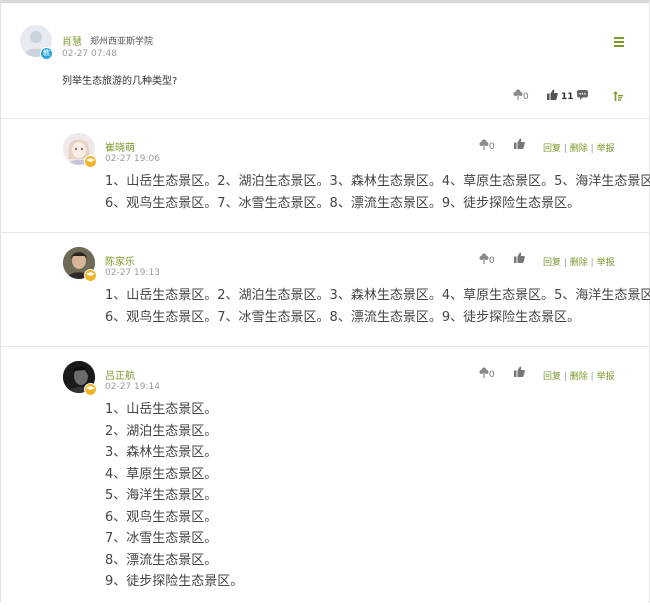 The height and width of the screenshot is (607, 650). I want to click on author-name: 肖慧, so click(72, 40).